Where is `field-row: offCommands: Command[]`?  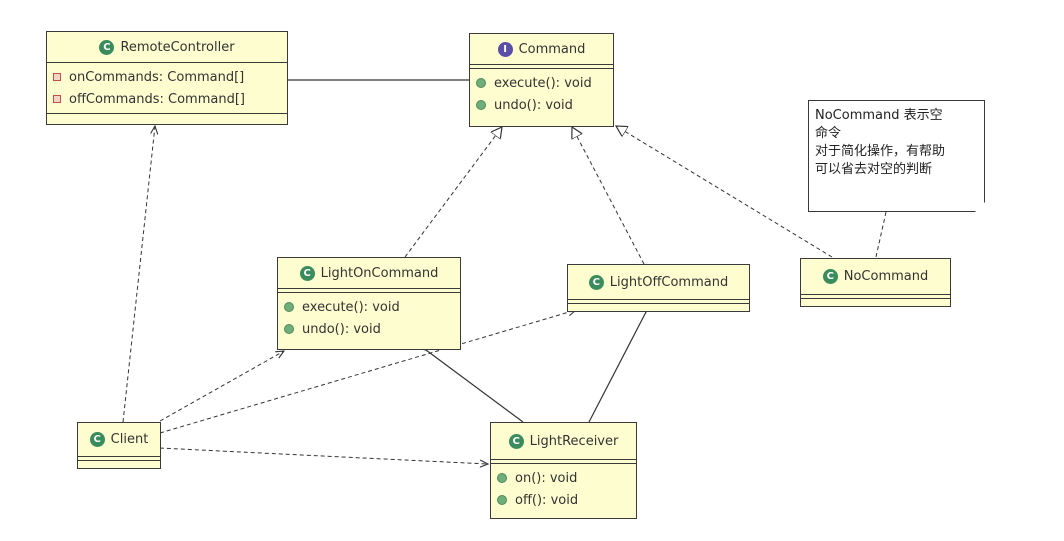
field-row: offCommands: Command[] is located at coordinates (170, 99).